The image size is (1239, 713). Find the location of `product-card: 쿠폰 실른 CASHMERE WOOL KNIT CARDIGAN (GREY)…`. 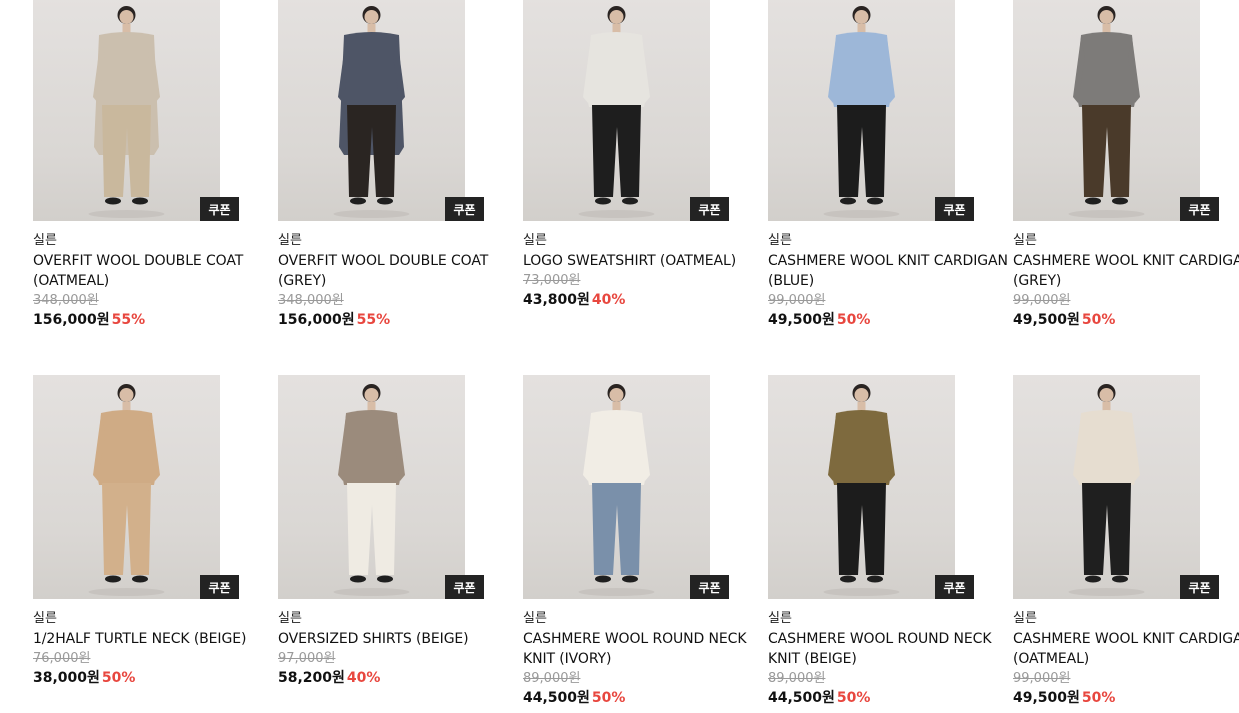

product-card: 쿠폰 실른 CASHMERE WOOL KNIT CARDIGAN (GREY)… is located at coordinates (1116, 165).